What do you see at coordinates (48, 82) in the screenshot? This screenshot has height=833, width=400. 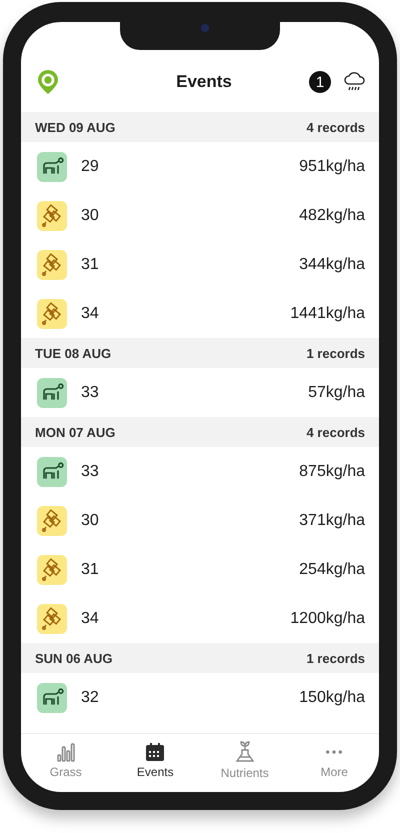 I see `map-pin-icon` at bounding box center [48, 82].